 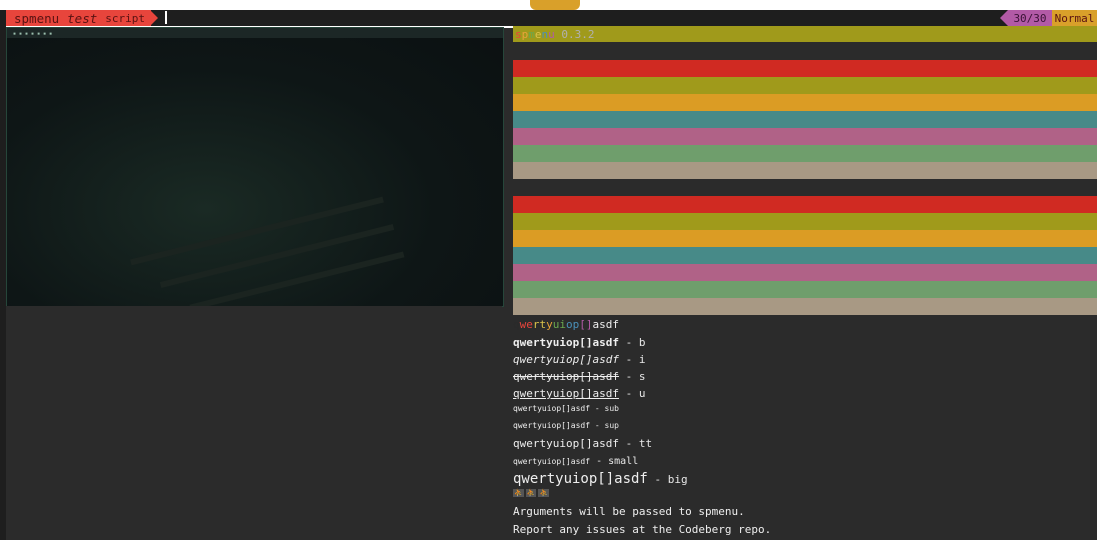 I want to click on sub-suffix: - sub, so click(x=604, y=408).